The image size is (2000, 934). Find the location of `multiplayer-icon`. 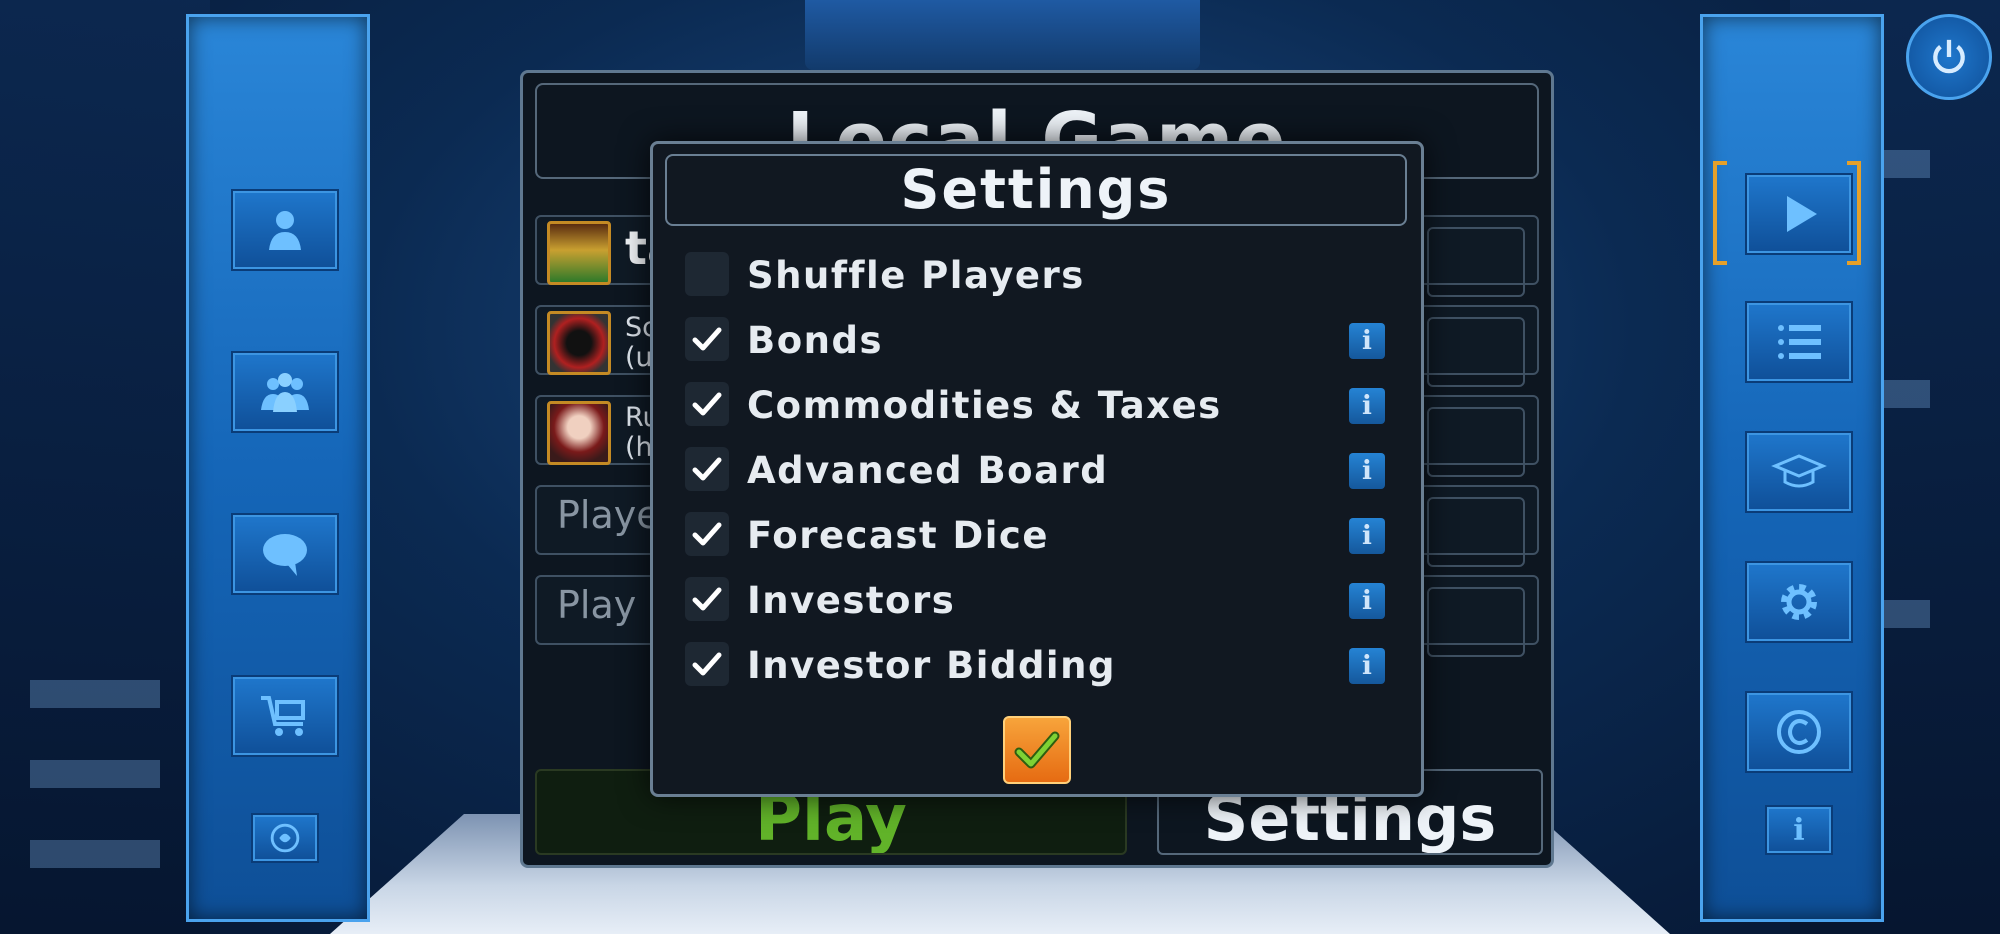

multiplayer-icon is located at coordinates (285, 392).